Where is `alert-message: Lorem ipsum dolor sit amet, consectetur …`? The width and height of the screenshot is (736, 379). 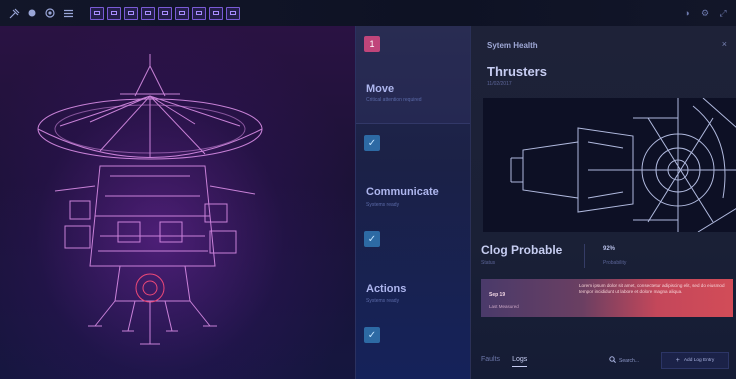
alert-message: Lorem ipsum dolor sit amet, consectetur … is located at coordinates (652, 288).